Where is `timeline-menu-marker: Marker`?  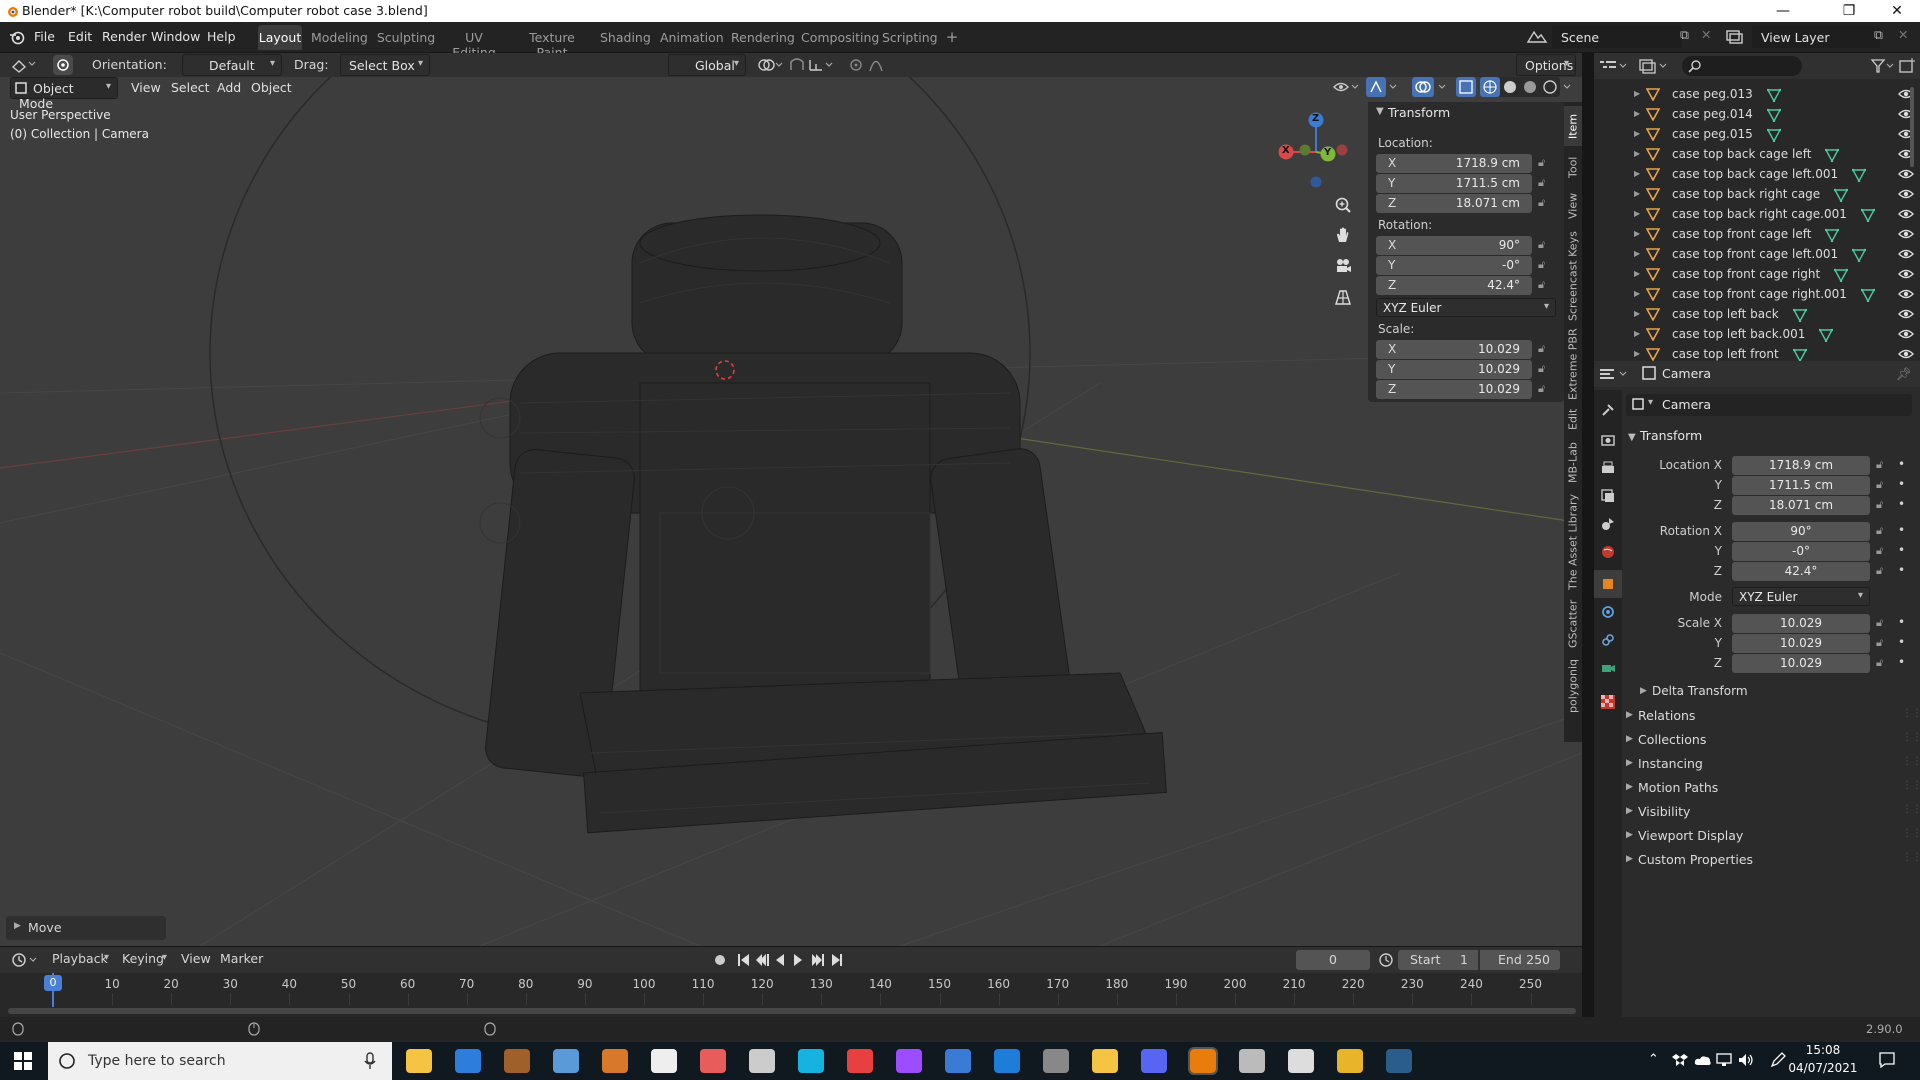
timeline-menu-marker: Marker is located at coordinates (241, 958).